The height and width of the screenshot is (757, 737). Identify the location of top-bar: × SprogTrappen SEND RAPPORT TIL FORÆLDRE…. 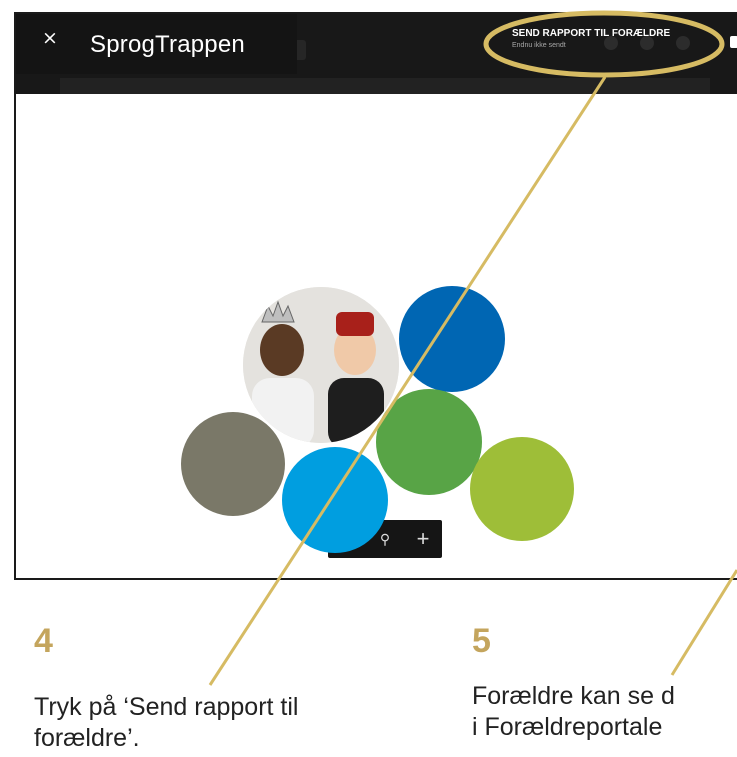
(376, 54).